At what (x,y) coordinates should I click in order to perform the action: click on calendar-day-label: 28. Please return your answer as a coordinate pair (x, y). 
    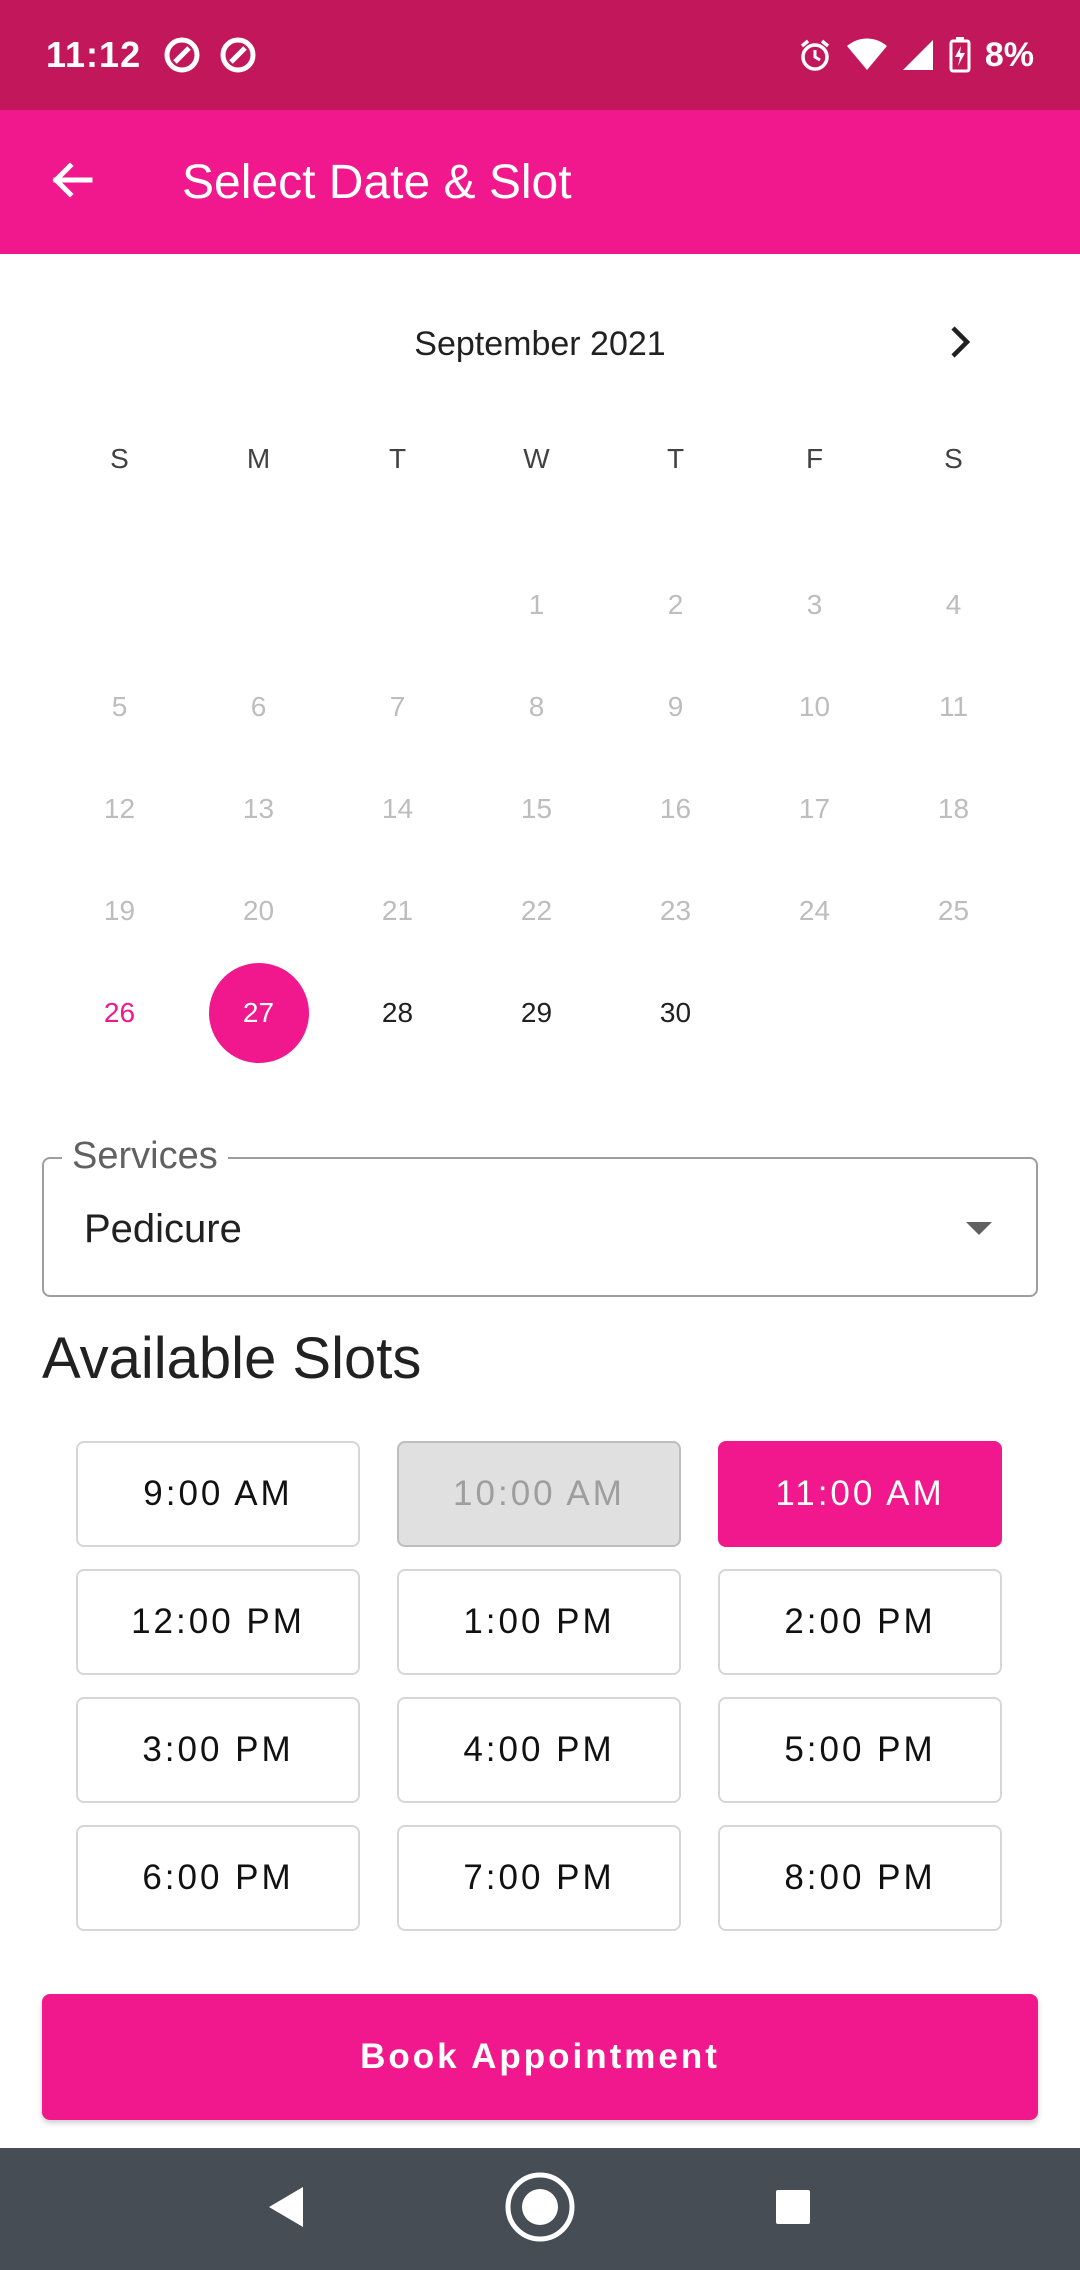
    Looking at the image, I should click on (397, 1012).